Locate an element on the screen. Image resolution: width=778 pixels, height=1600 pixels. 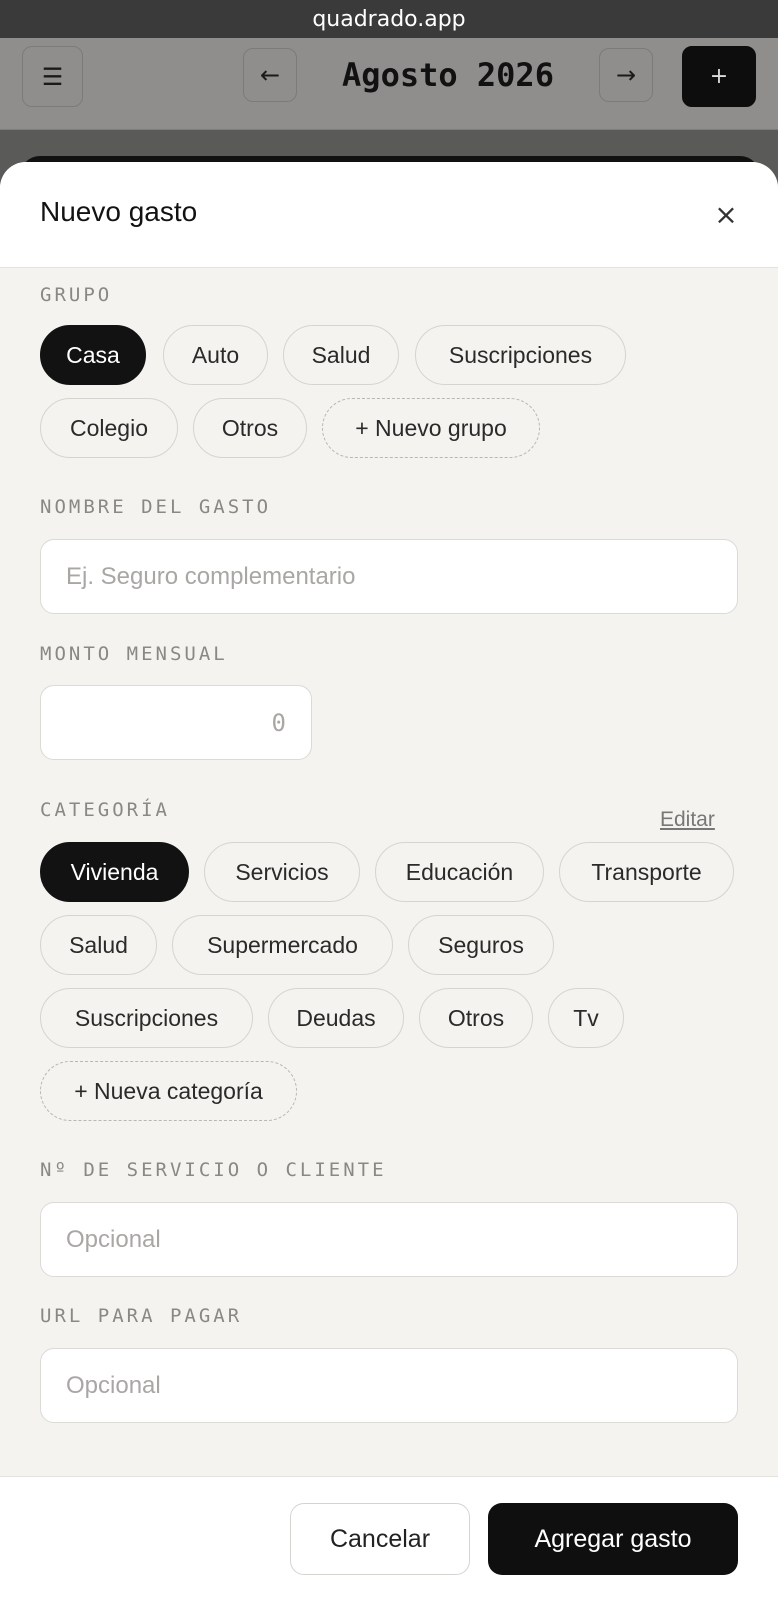
browser-url-bar: quadrado.app is located at coordinates (389, 19).